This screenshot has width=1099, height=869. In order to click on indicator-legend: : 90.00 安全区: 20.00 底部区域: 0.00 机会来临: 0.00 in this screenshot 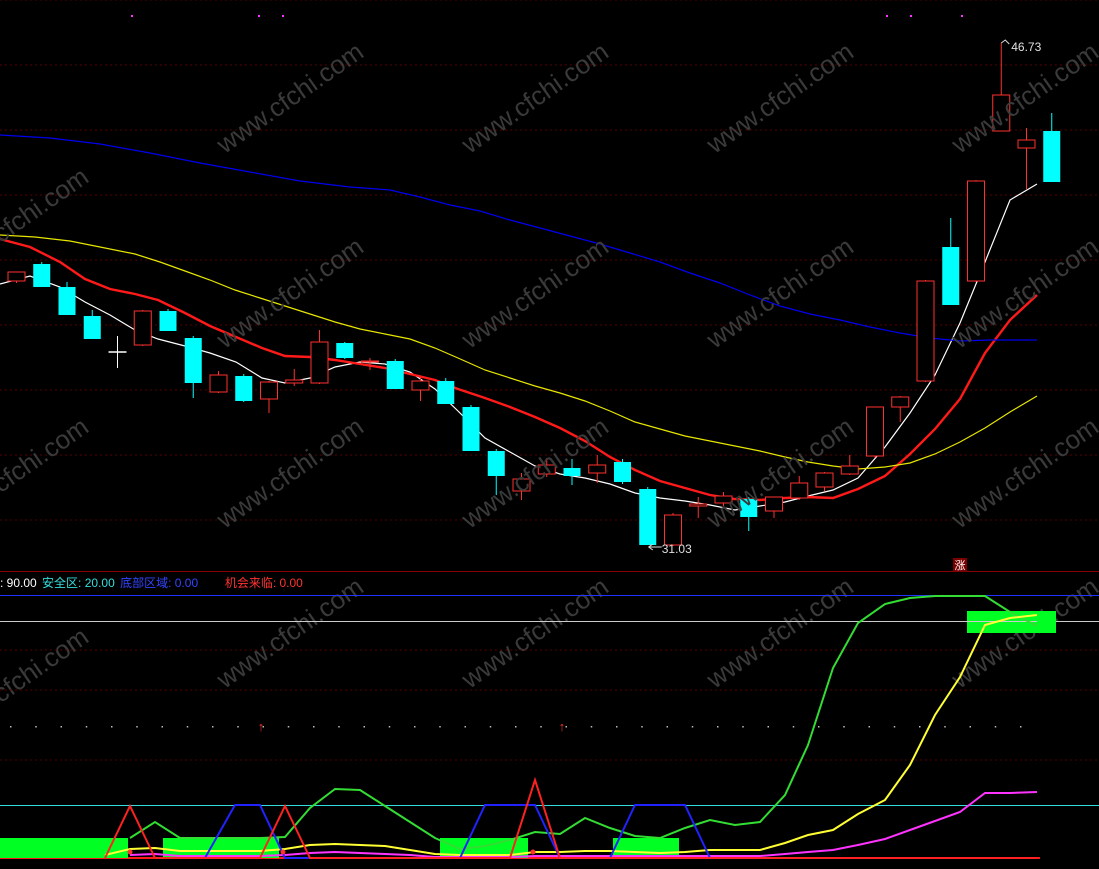, I will do `click(152, 582)`.